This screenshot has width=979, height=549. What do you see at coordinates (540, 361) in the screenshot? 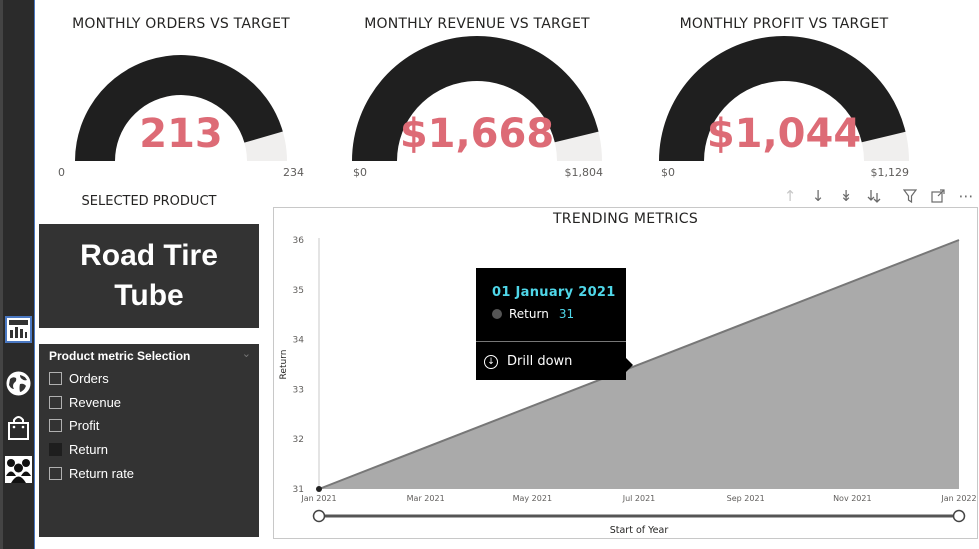
I see `drill-down-label: Drill down` at bounding box center [540, 361].